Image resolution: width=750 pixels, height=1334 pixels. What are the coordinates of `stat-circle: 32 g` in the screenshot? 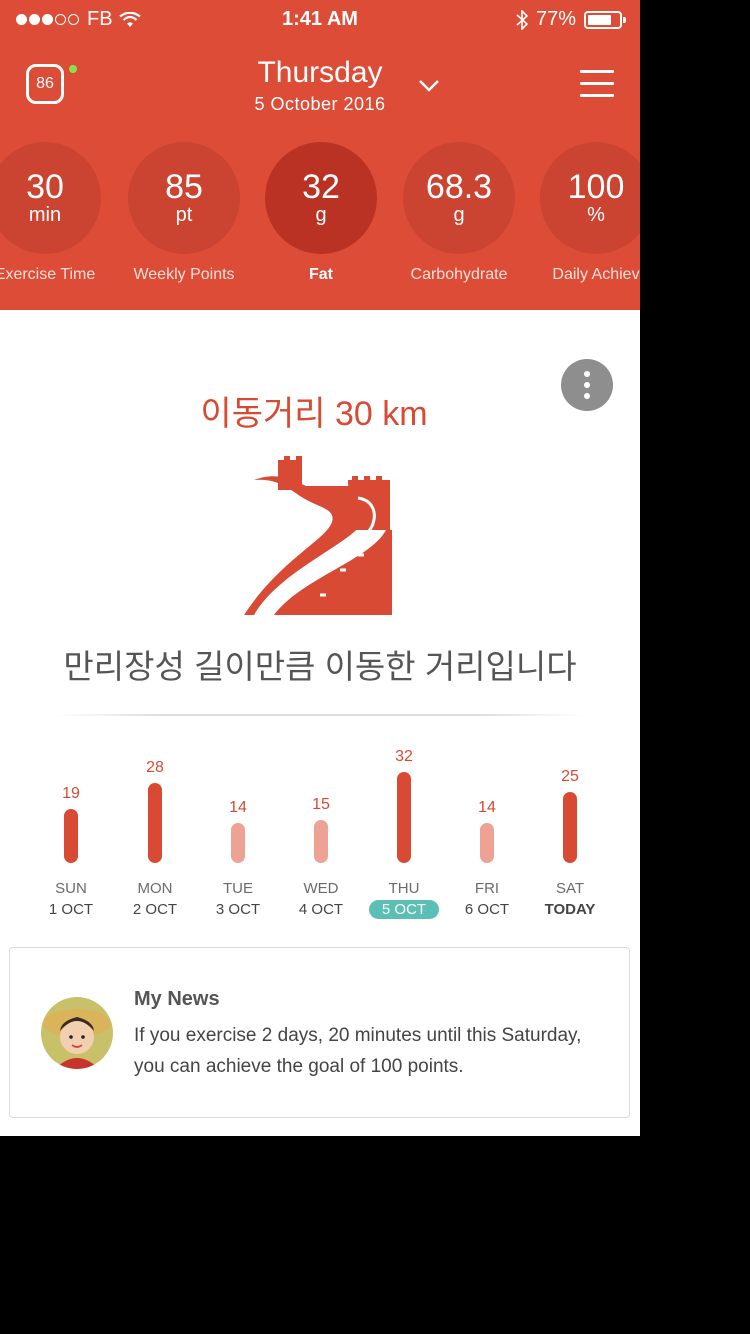 It's located at (321, 198).